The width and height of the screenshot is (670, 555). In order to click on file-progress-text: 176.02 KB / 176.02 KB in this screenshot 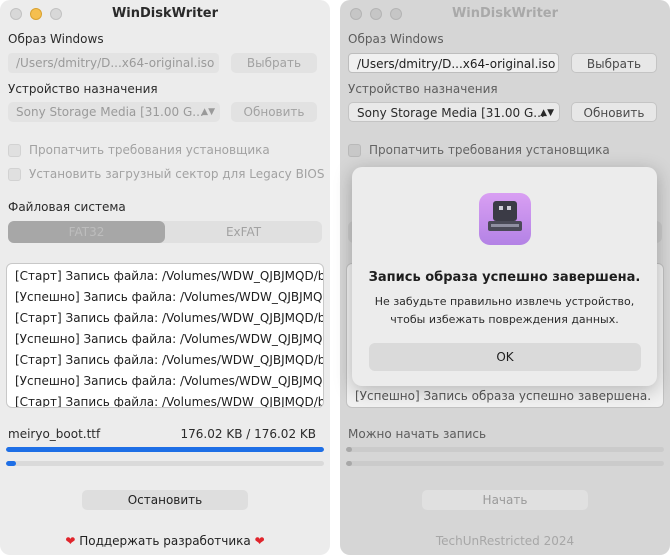, I will do `click(248, 434)`.